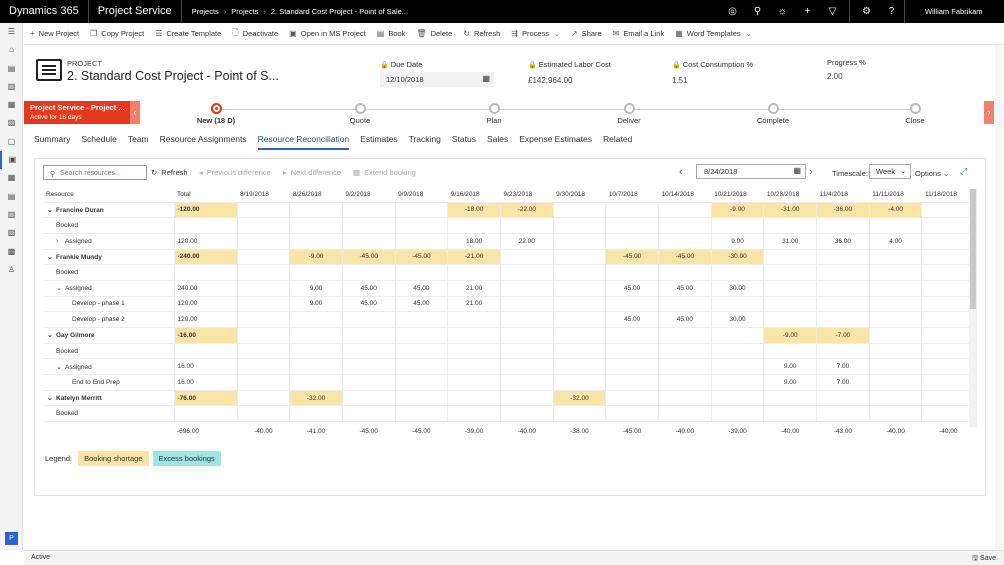 The width and height of the screenshot is (1004, 565). Describe the element at coordinates (54, 33) in the screenshot. I see `new-project-button: + New Project` at that location.